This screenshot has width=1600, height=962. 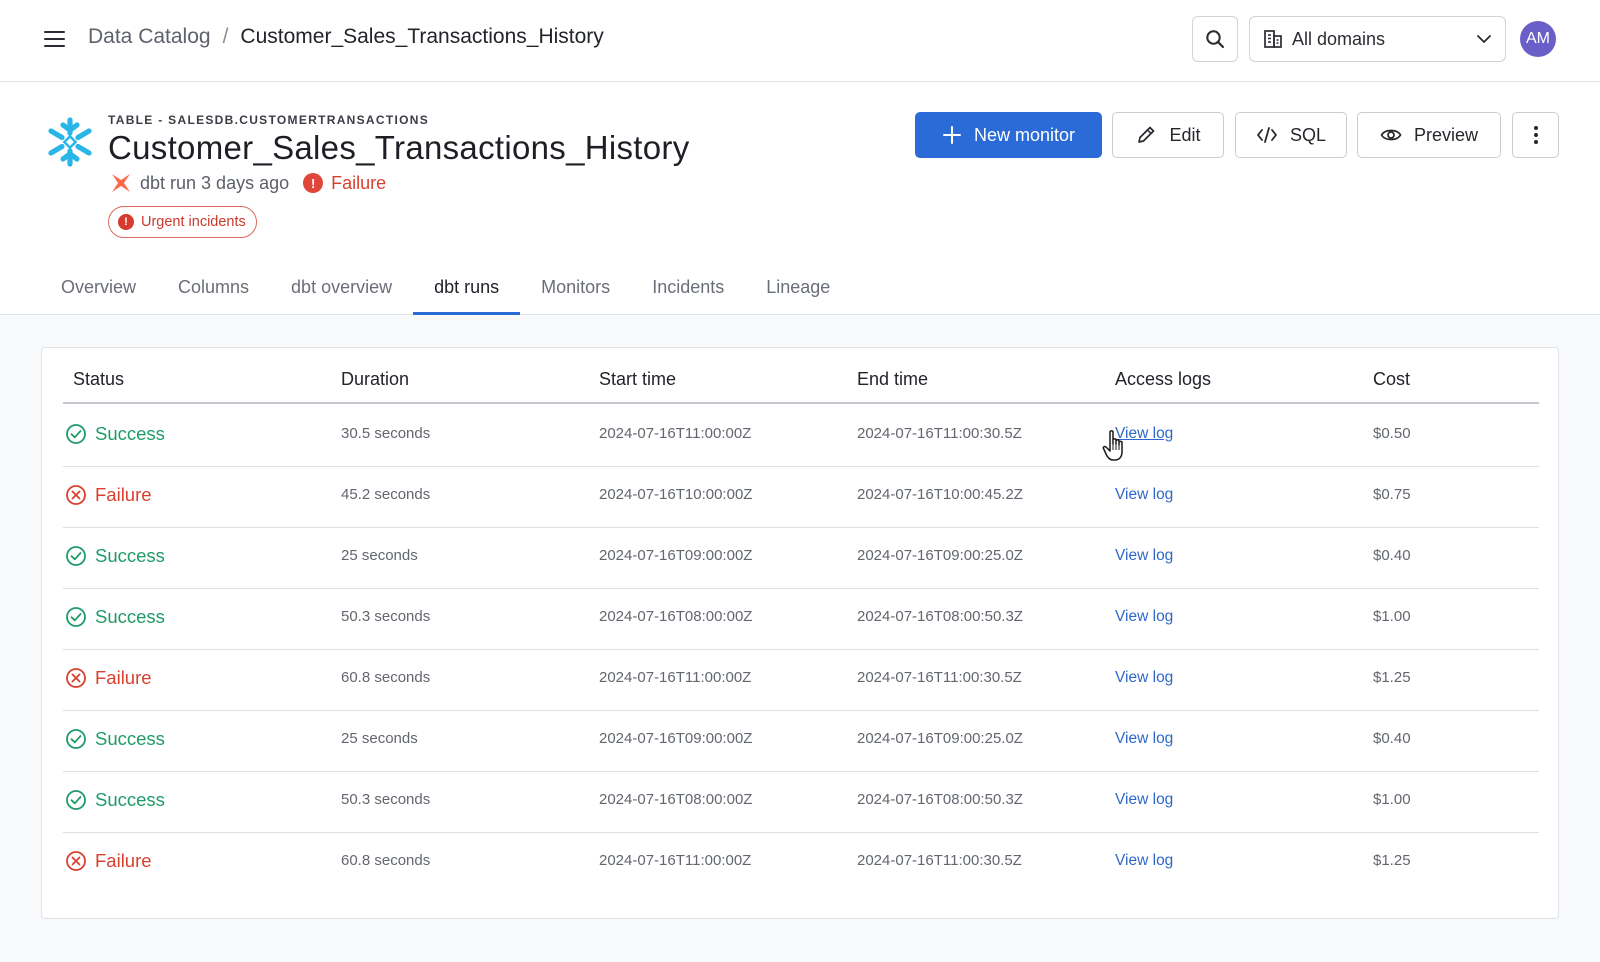 I want to click on domain-select: All domains, so click(x=1377, y=39).